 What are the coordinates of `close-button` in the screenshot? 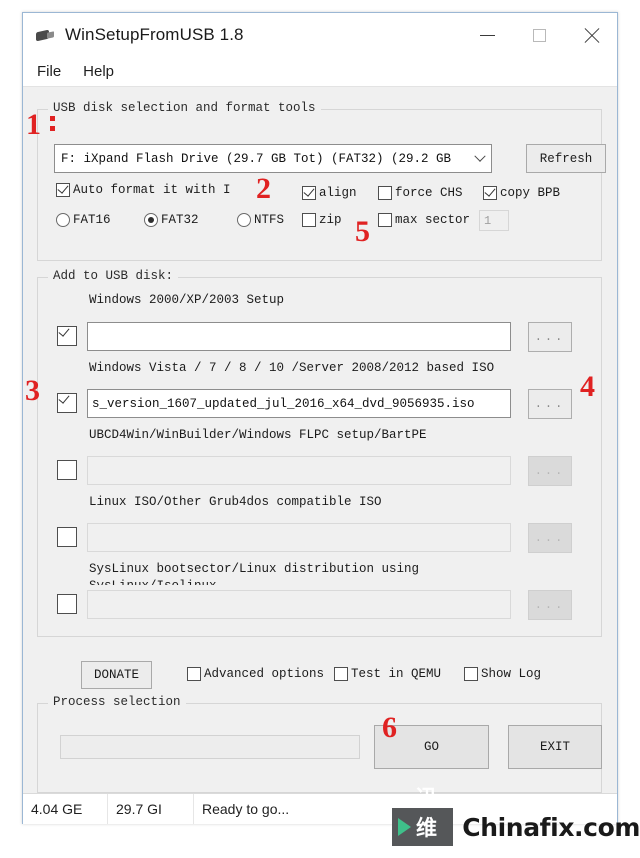 It's located at (591, 35).